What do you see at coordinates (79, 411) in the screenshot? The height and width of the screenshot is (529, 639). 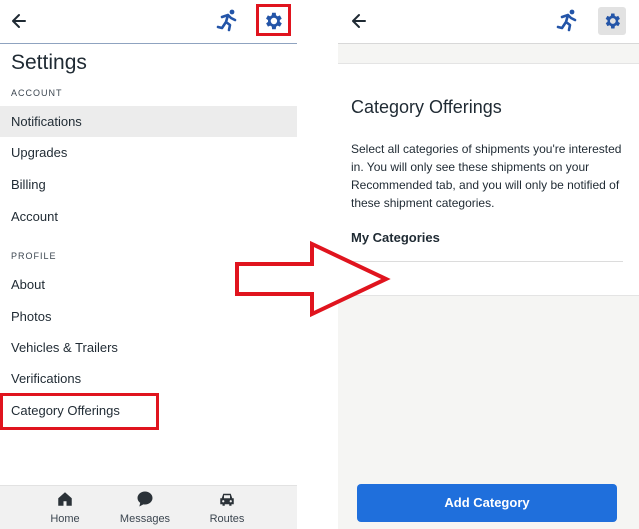 I see `category-offerings-highlight-box` at bounding box center [79, 411].